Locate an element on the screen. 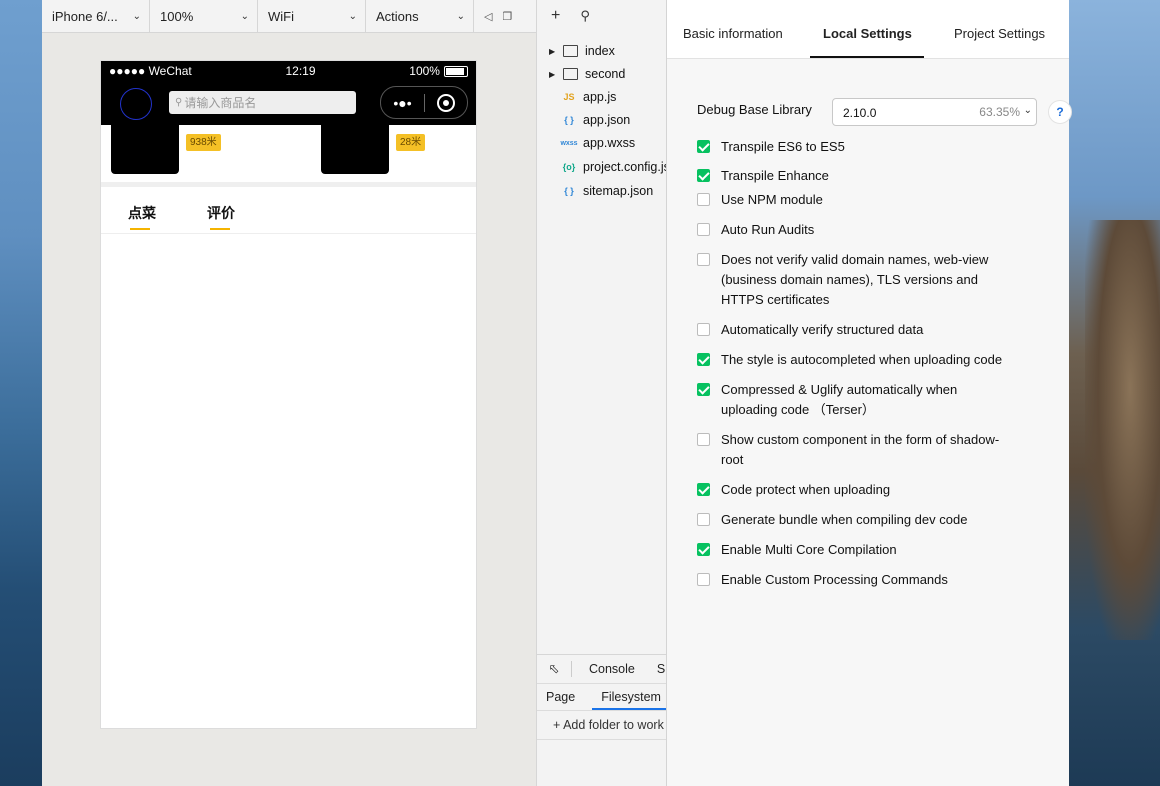  tree-item-label: app.js is located at coordinates (600, 97).